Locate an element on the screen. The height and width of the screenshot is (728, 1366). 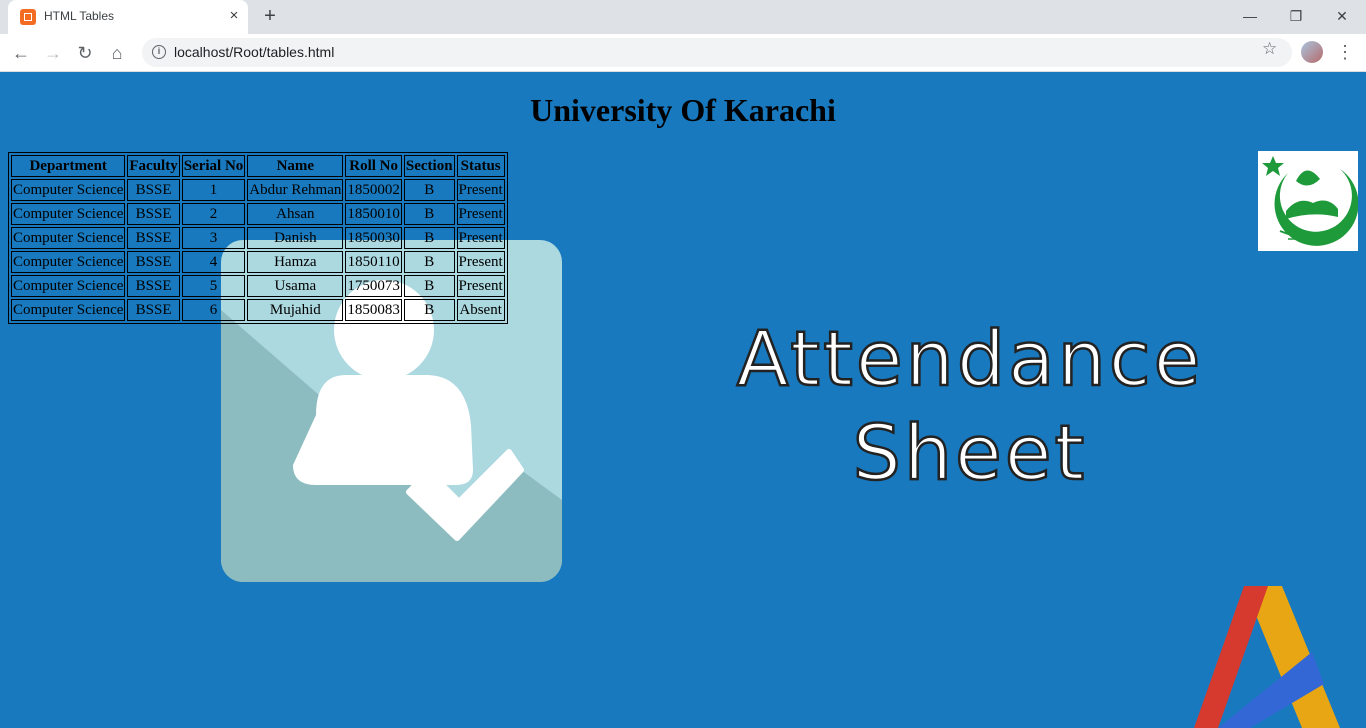
column-header-status: Status is located at coordinates (480, 166).